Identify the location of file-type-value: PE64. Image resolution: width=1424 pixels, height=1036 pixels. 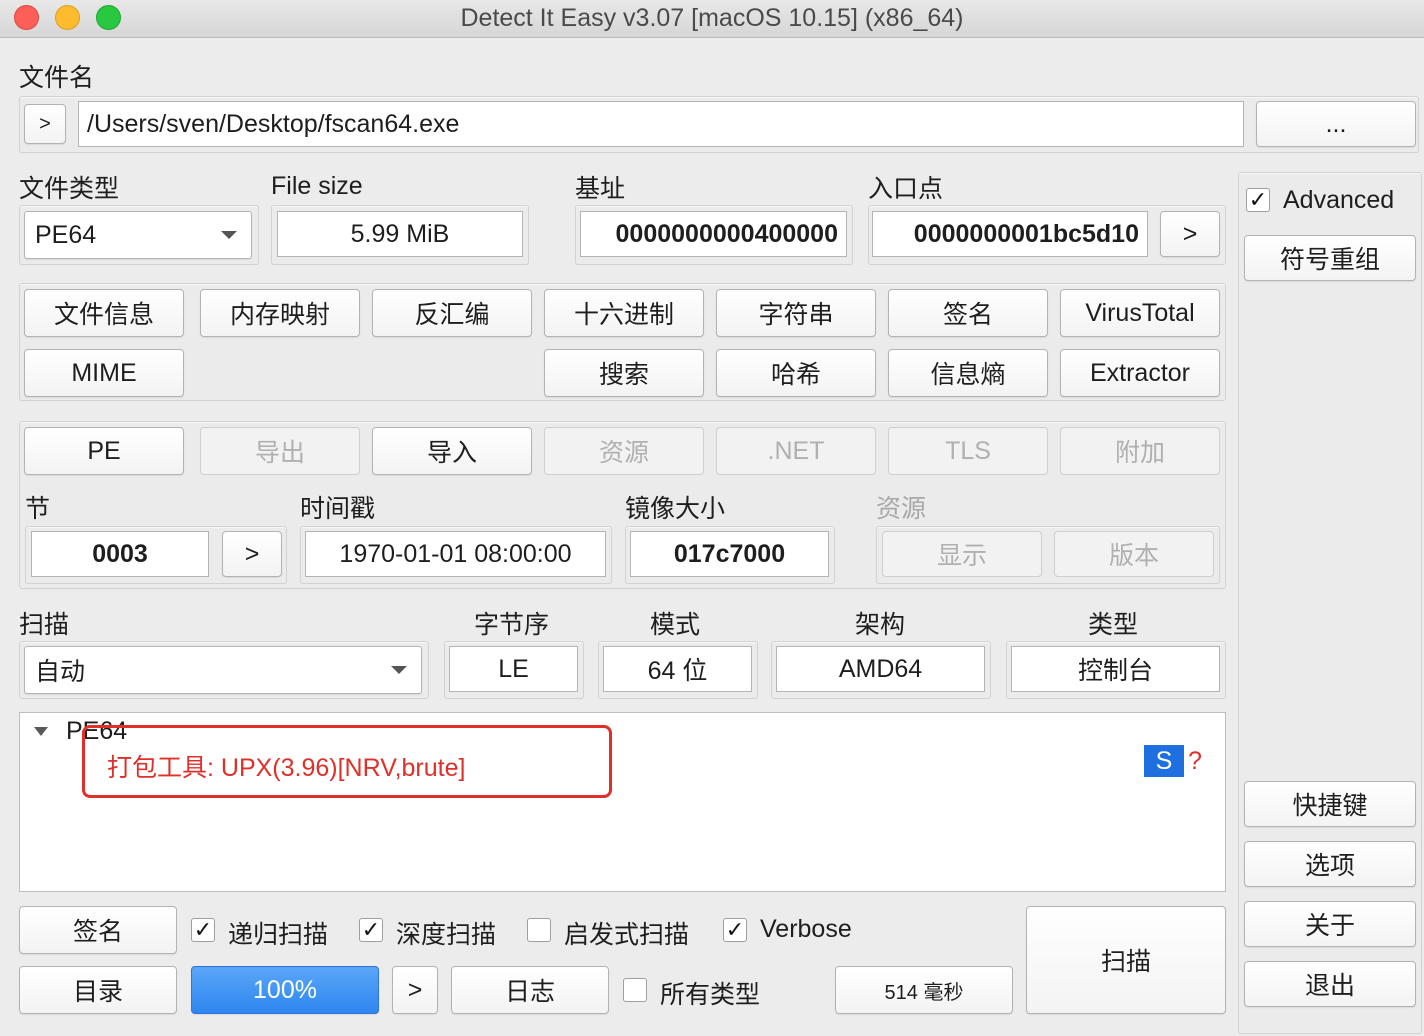
(66, 234).